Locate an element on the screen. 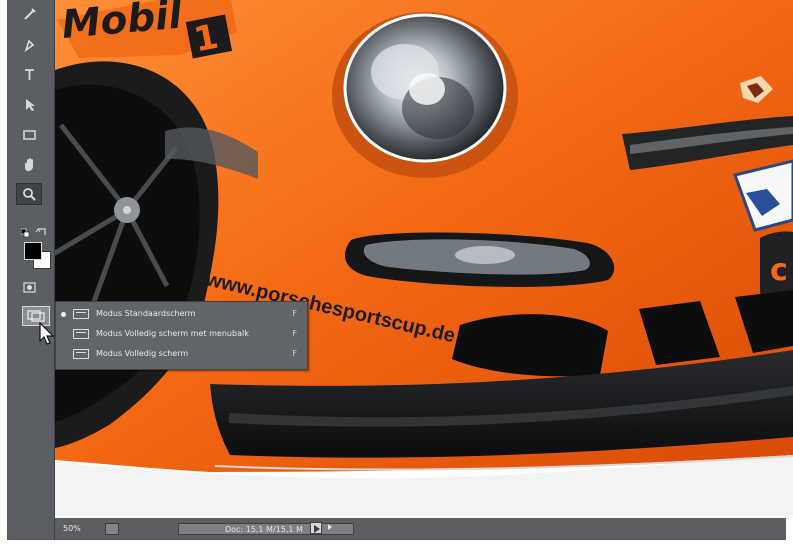  eyedropper-tool is located at coordinates (29, 14).